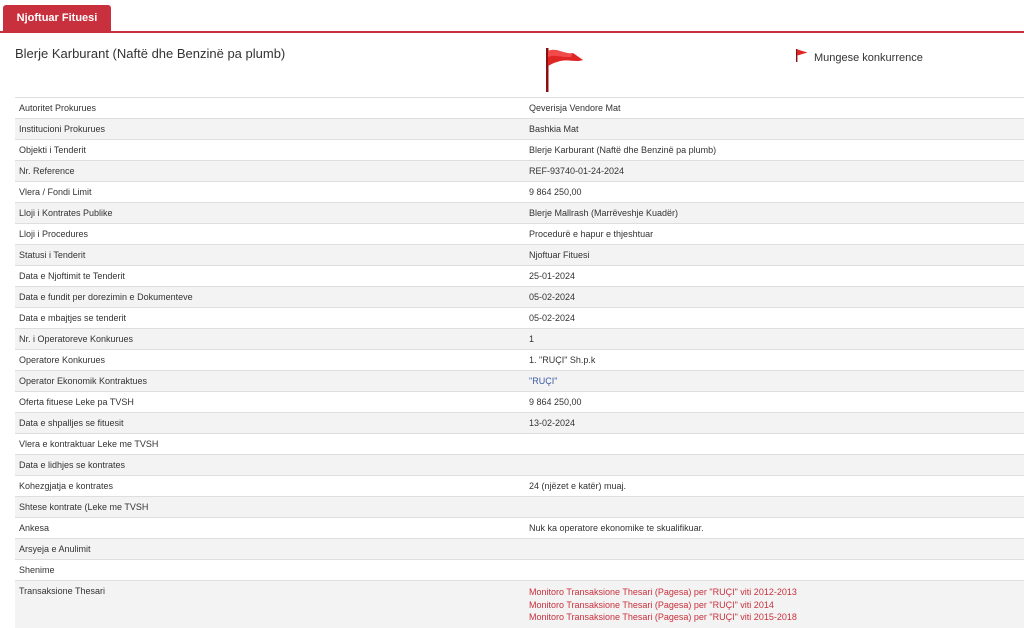  What do you see at coordinates (270, 213) in the screenshot?
I see `row-label: Lloji i Kontrates Publike` at bounding box center [270, 213].